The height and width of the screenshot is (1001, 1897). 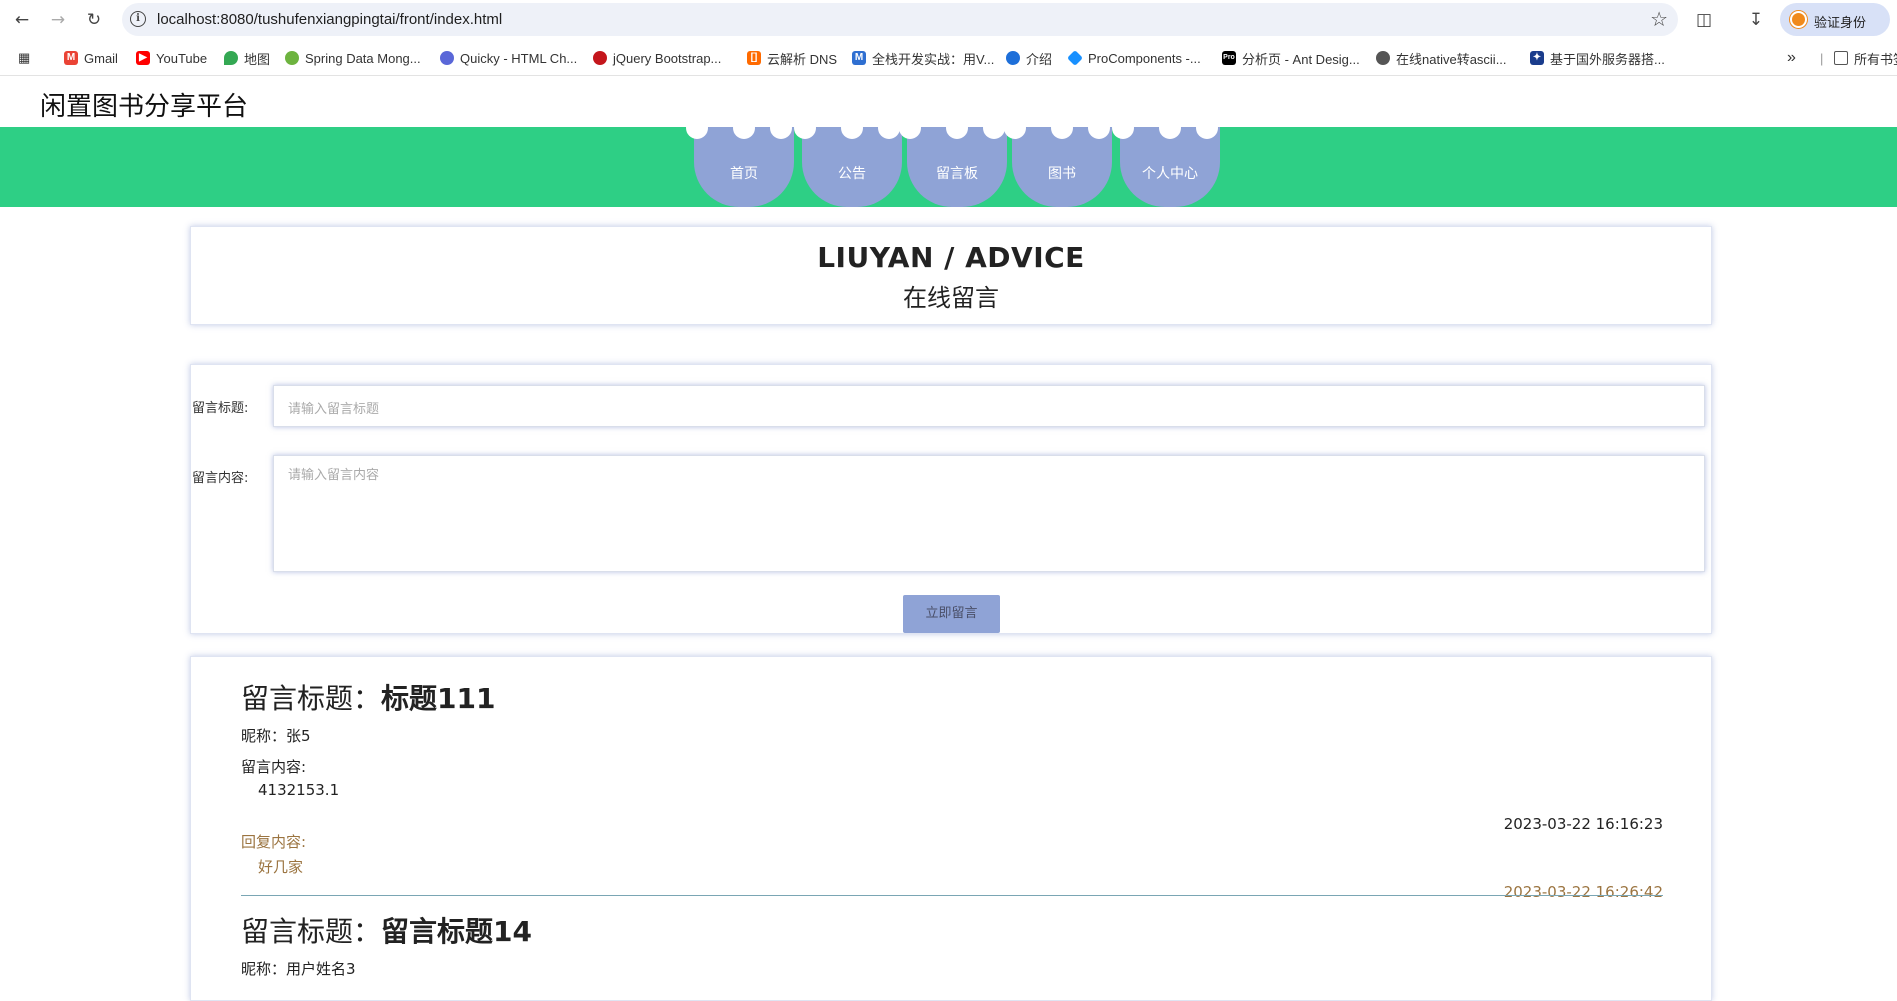 I want to click on extensions-icon: ◫, so click(x=1704, y=20).